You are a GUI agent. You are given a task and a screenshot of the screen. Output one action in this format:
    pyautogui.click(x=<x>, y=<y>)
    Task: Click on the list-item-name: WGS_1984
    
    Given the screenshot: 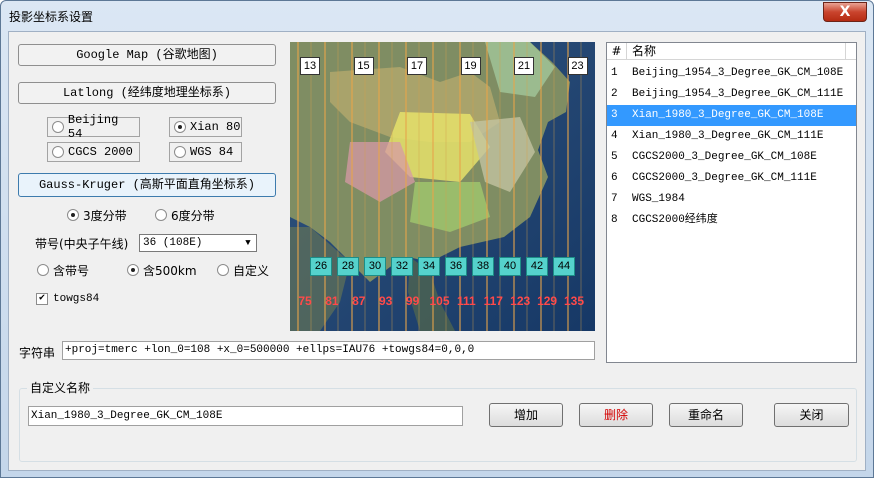 What is the action you would take?
    pyautogui.click(x=658, y=199)
    